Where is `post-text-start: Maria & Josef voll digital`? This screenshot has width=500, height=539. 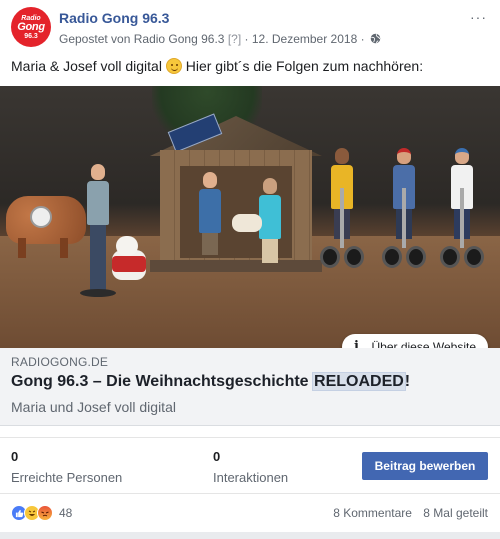
post-text-start: Maria & Josef voll digital is located at coordinates (86, 66).